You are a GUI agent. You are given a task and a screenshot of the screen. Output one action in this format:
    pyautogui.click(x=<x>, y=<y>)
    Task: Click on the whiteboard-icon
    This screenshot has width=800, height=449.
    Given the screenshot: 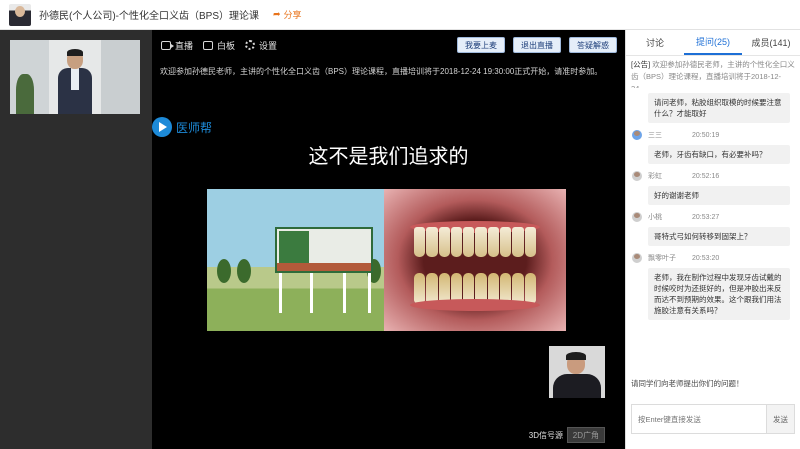 What is the action you would take?
    pyautogui.click(x=208, y=45)
    